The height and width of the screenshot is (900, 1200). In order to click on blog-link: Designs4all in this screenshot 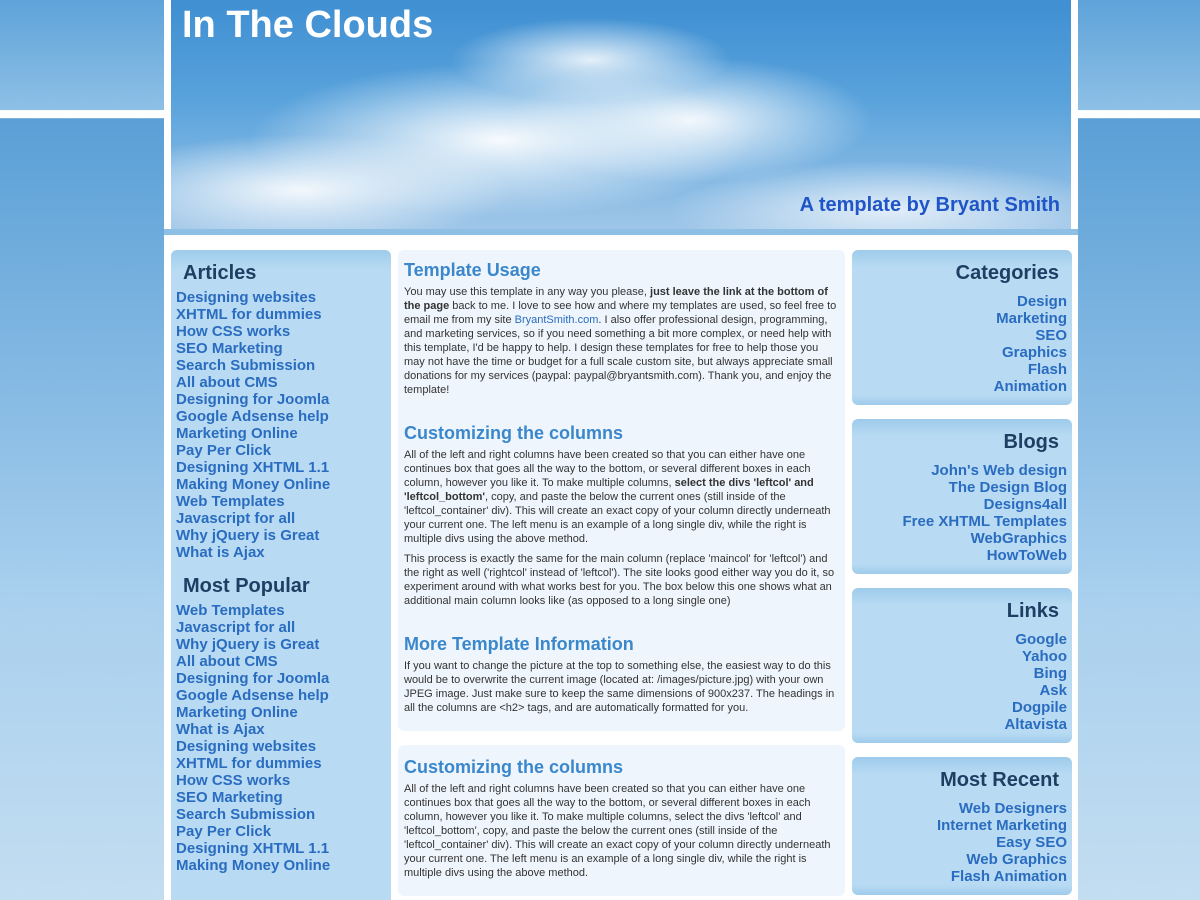, I will do `click(959, 504)`.